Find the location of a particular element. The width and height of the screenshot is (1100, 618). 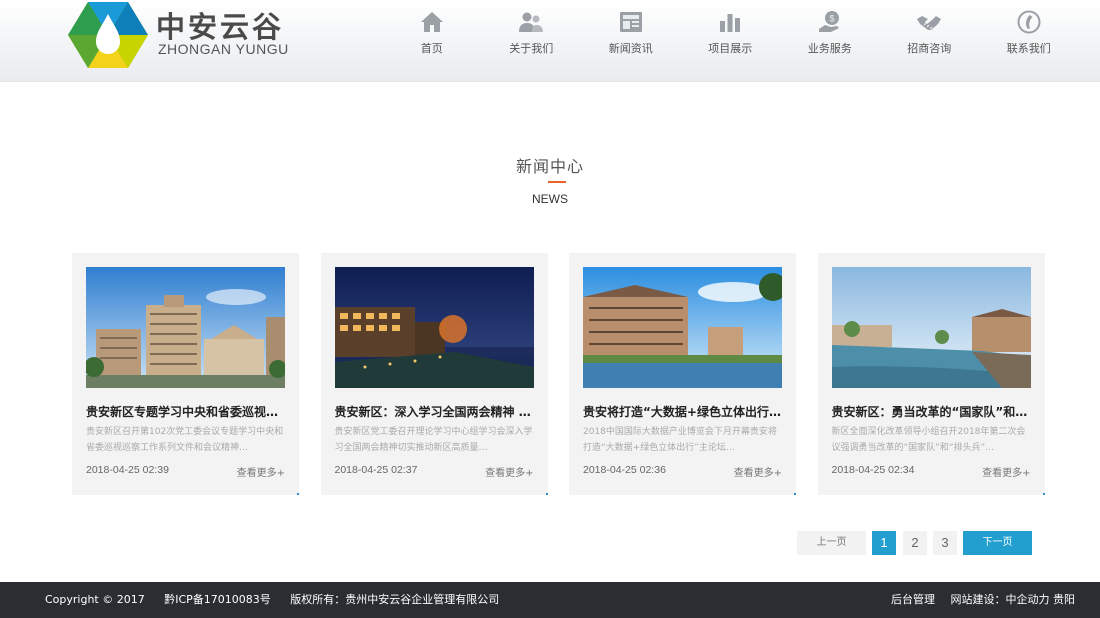

lakeside-building-photo-icon is located at coordinates (682, 327).